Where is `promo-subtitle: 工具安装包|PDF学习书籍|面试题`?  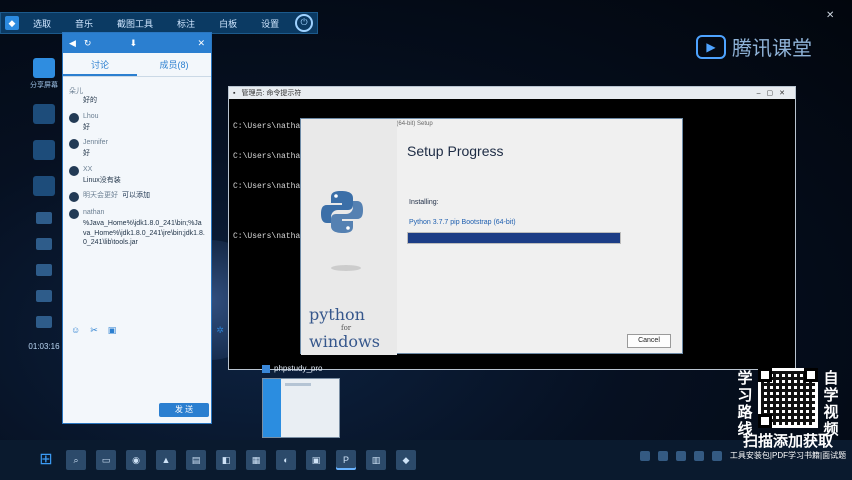
promo-subtitle: 工具安装包|PDF学习书籍|面试题 is located at coordinates (788, 455).